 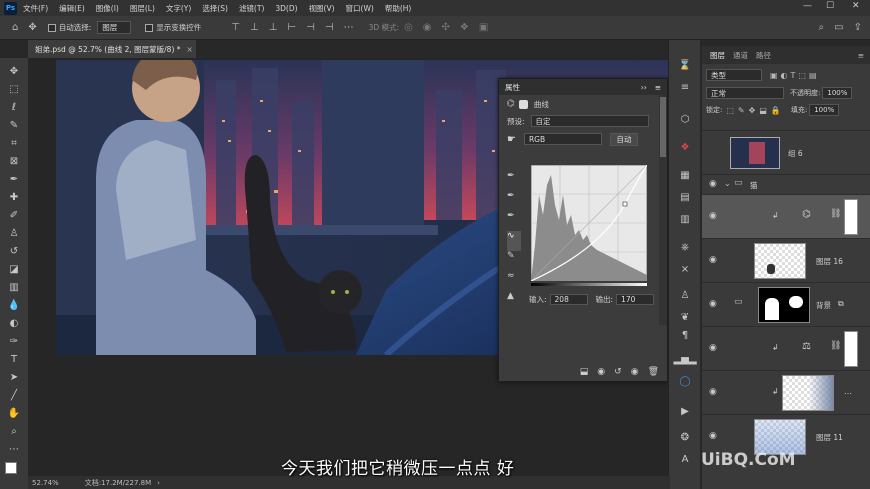 I want to click on layer-name: 猫, so click(x=754, y=185).